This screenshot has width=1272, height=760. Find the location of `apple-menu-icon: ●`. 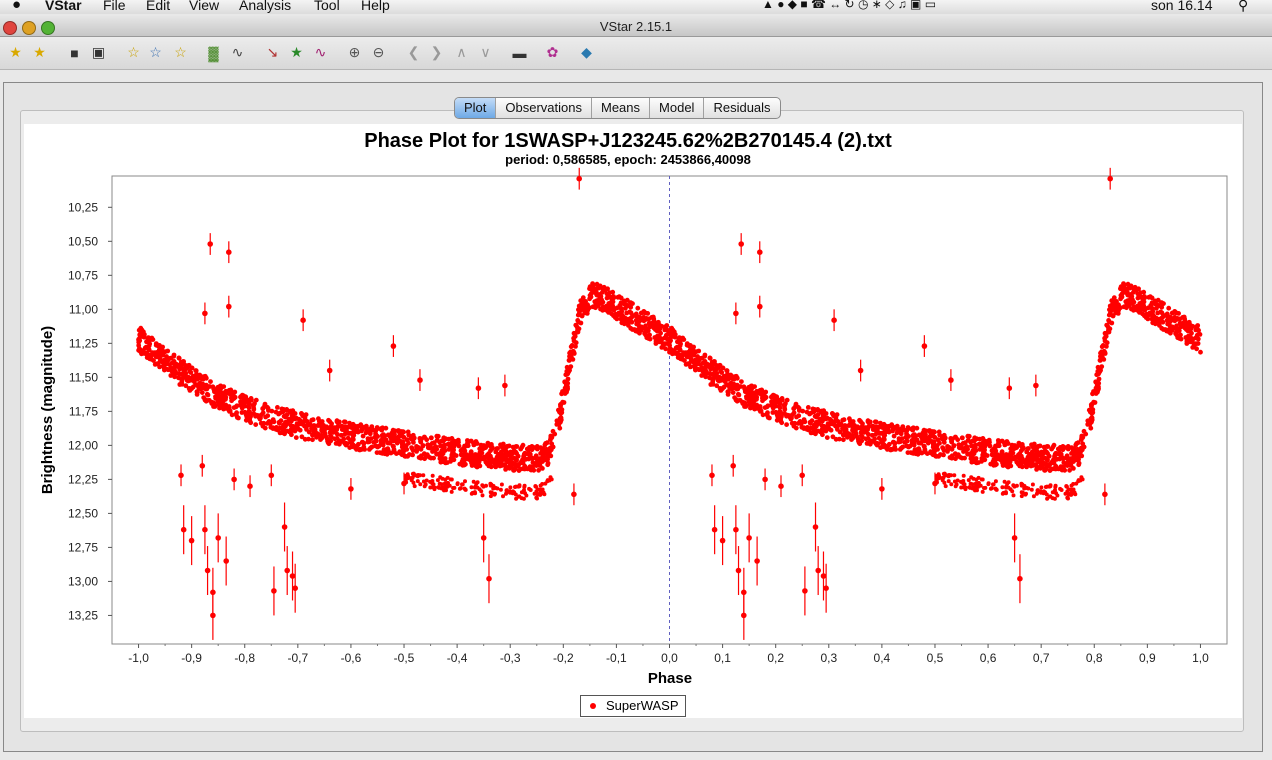

apple-menu-icon: ● is located at coordinates (16, 6).